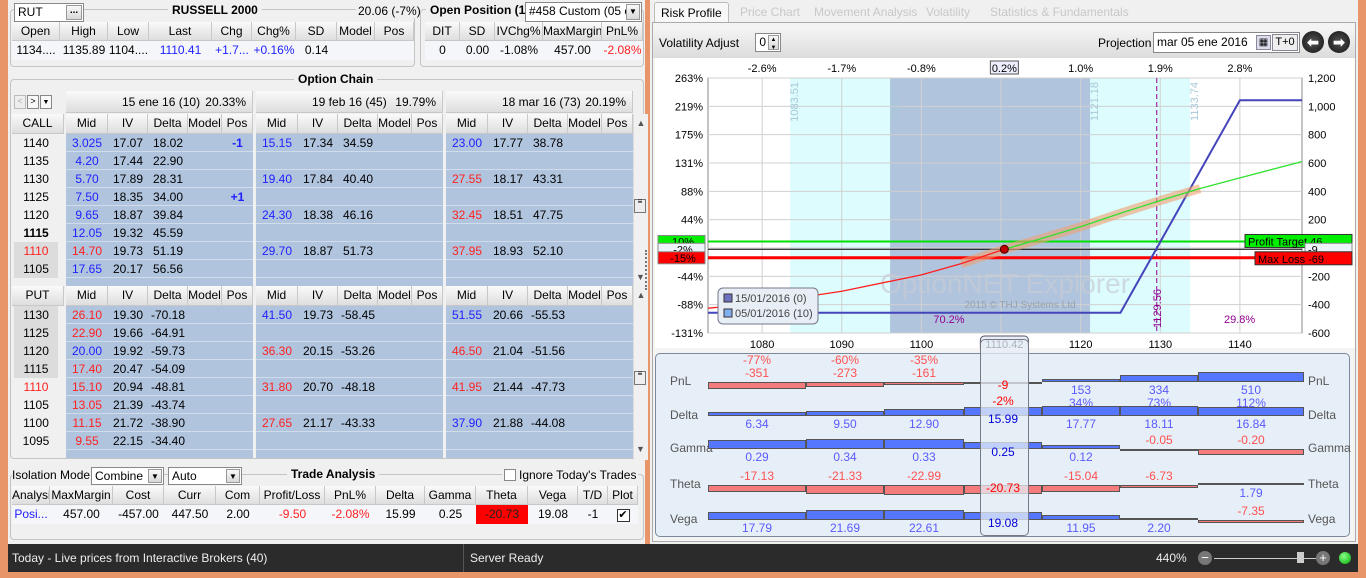  Describe the element at coordinates (292, 495) in the screenshot. I see `column-header-profit-loss: Profit/Loss` at that location.